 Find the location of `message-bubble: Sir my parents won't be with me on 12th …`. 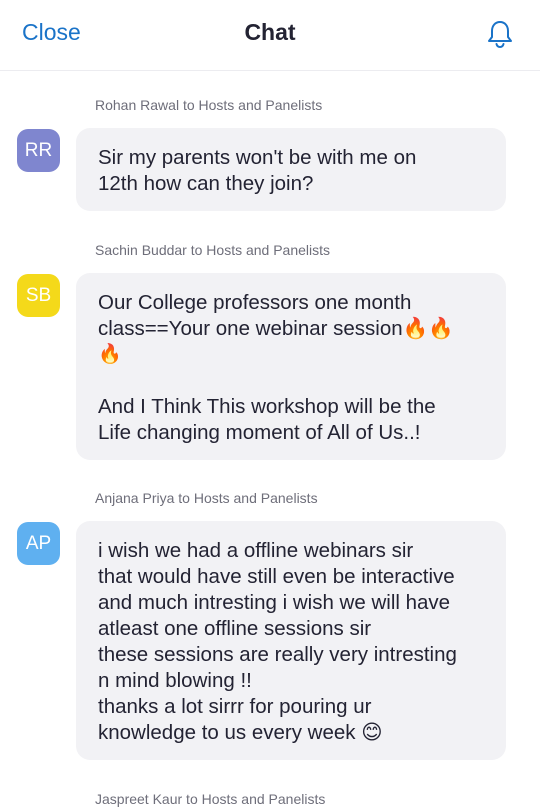

message-bubble: Sir my parents won't be with me on 12th … is located at coordinates (291, 169).